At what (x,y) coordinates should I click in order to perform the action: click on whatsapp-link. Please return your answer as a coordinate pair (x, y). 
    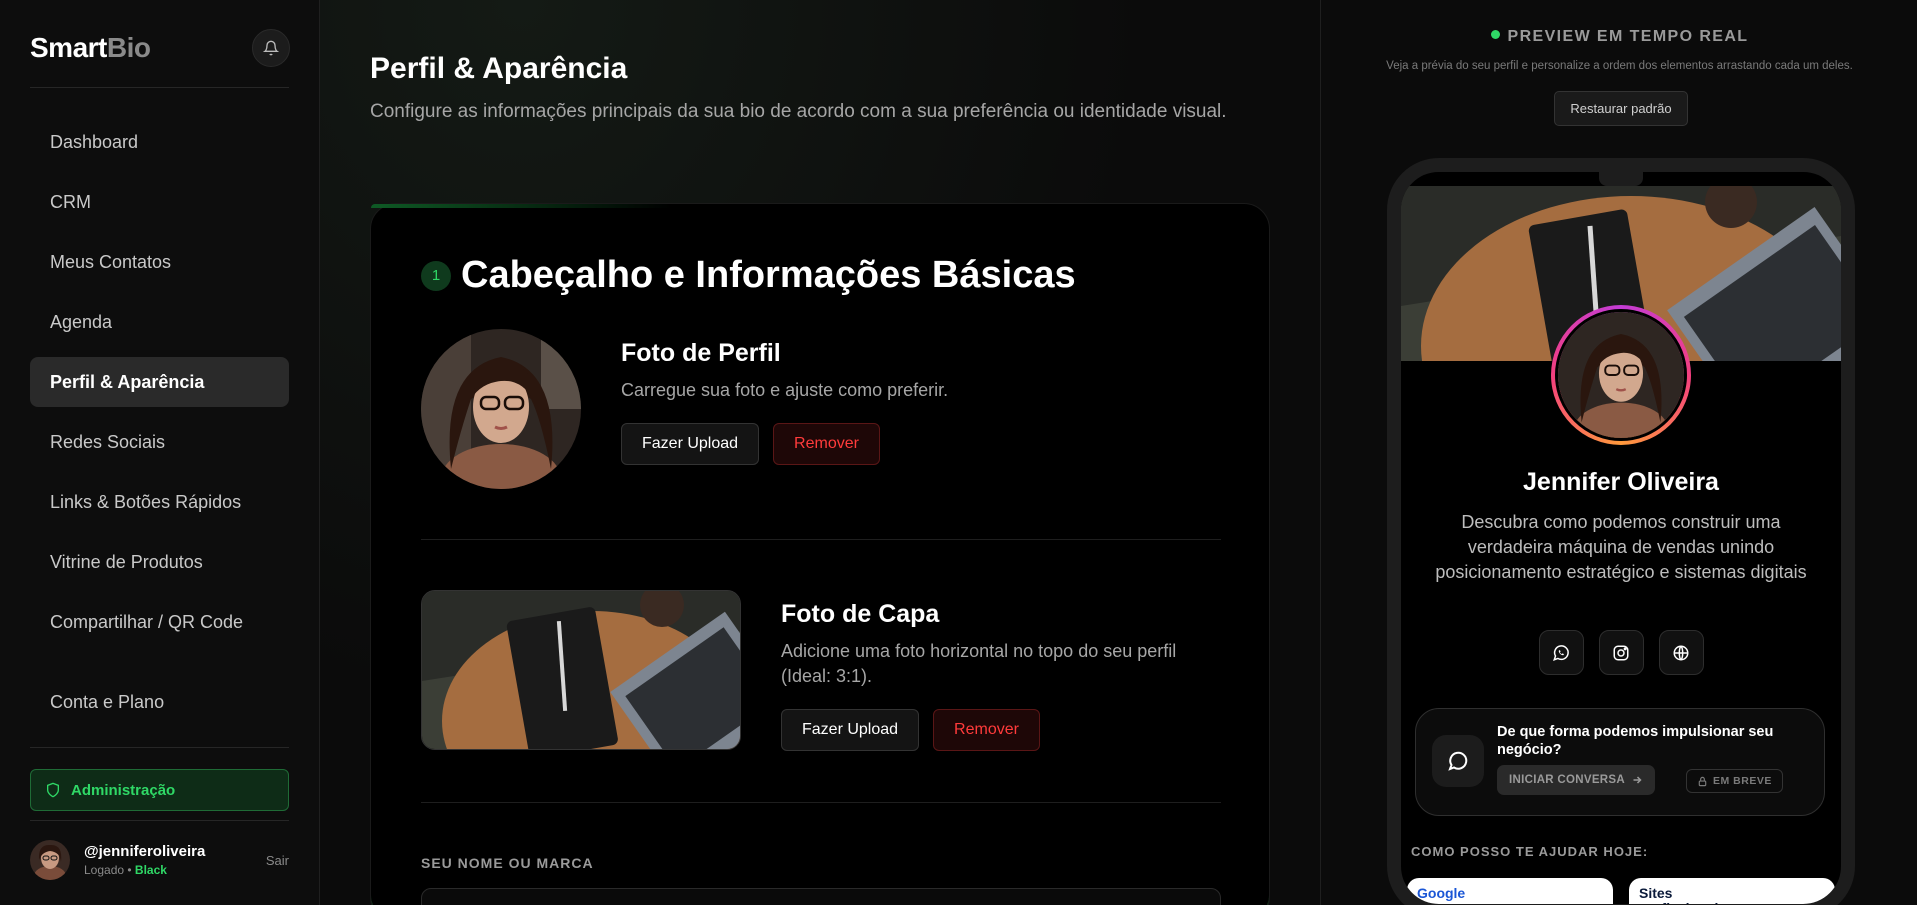
    Looking at the image, I should click on (1561, 652).